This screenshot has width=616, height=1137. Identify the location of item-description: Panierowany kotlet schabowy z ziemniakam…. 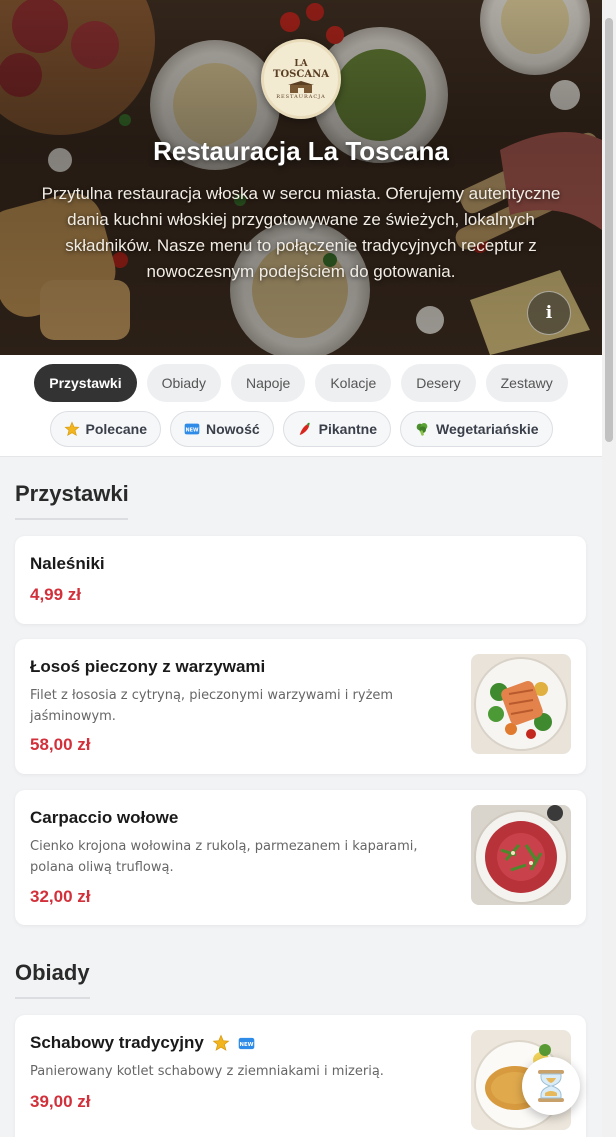
(207, 1071).